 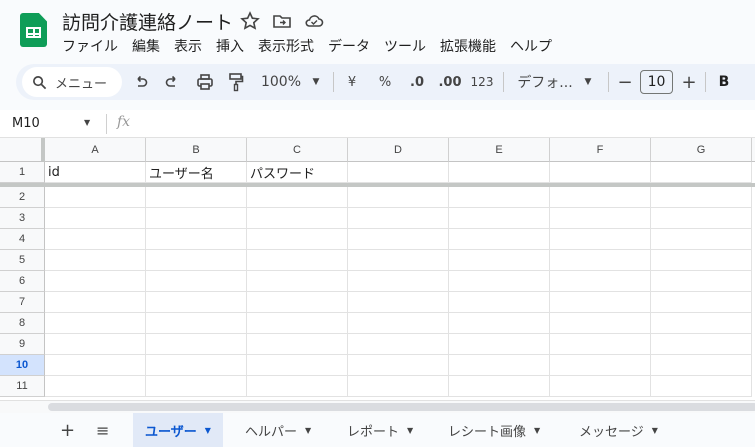 I want to click on column-header-A: A, so click(x=95, y=150).